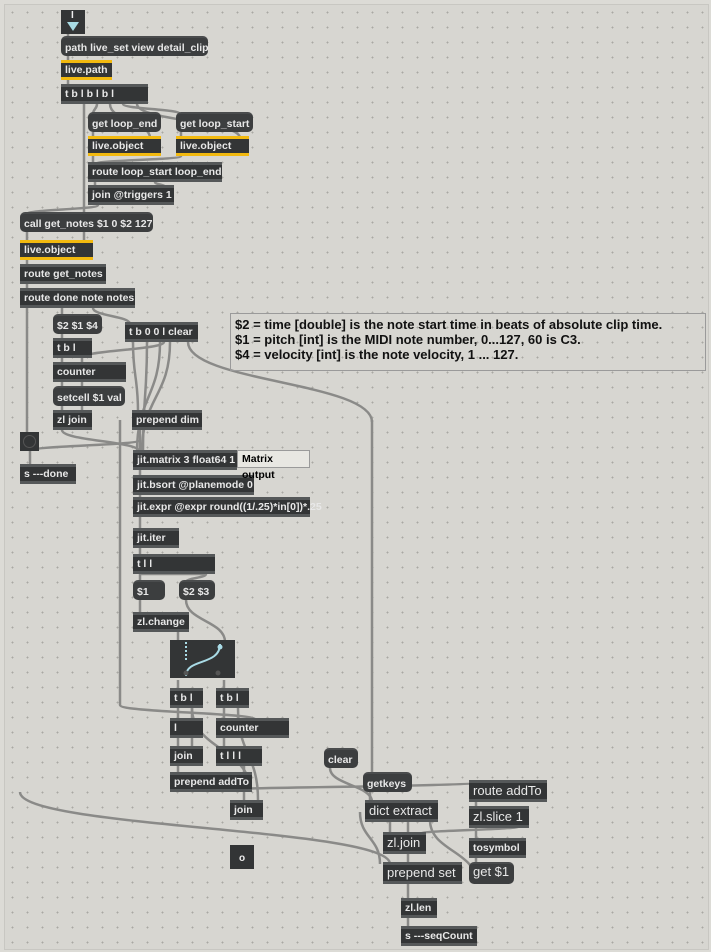  I want to click on circle-icon, so click(29, 441).